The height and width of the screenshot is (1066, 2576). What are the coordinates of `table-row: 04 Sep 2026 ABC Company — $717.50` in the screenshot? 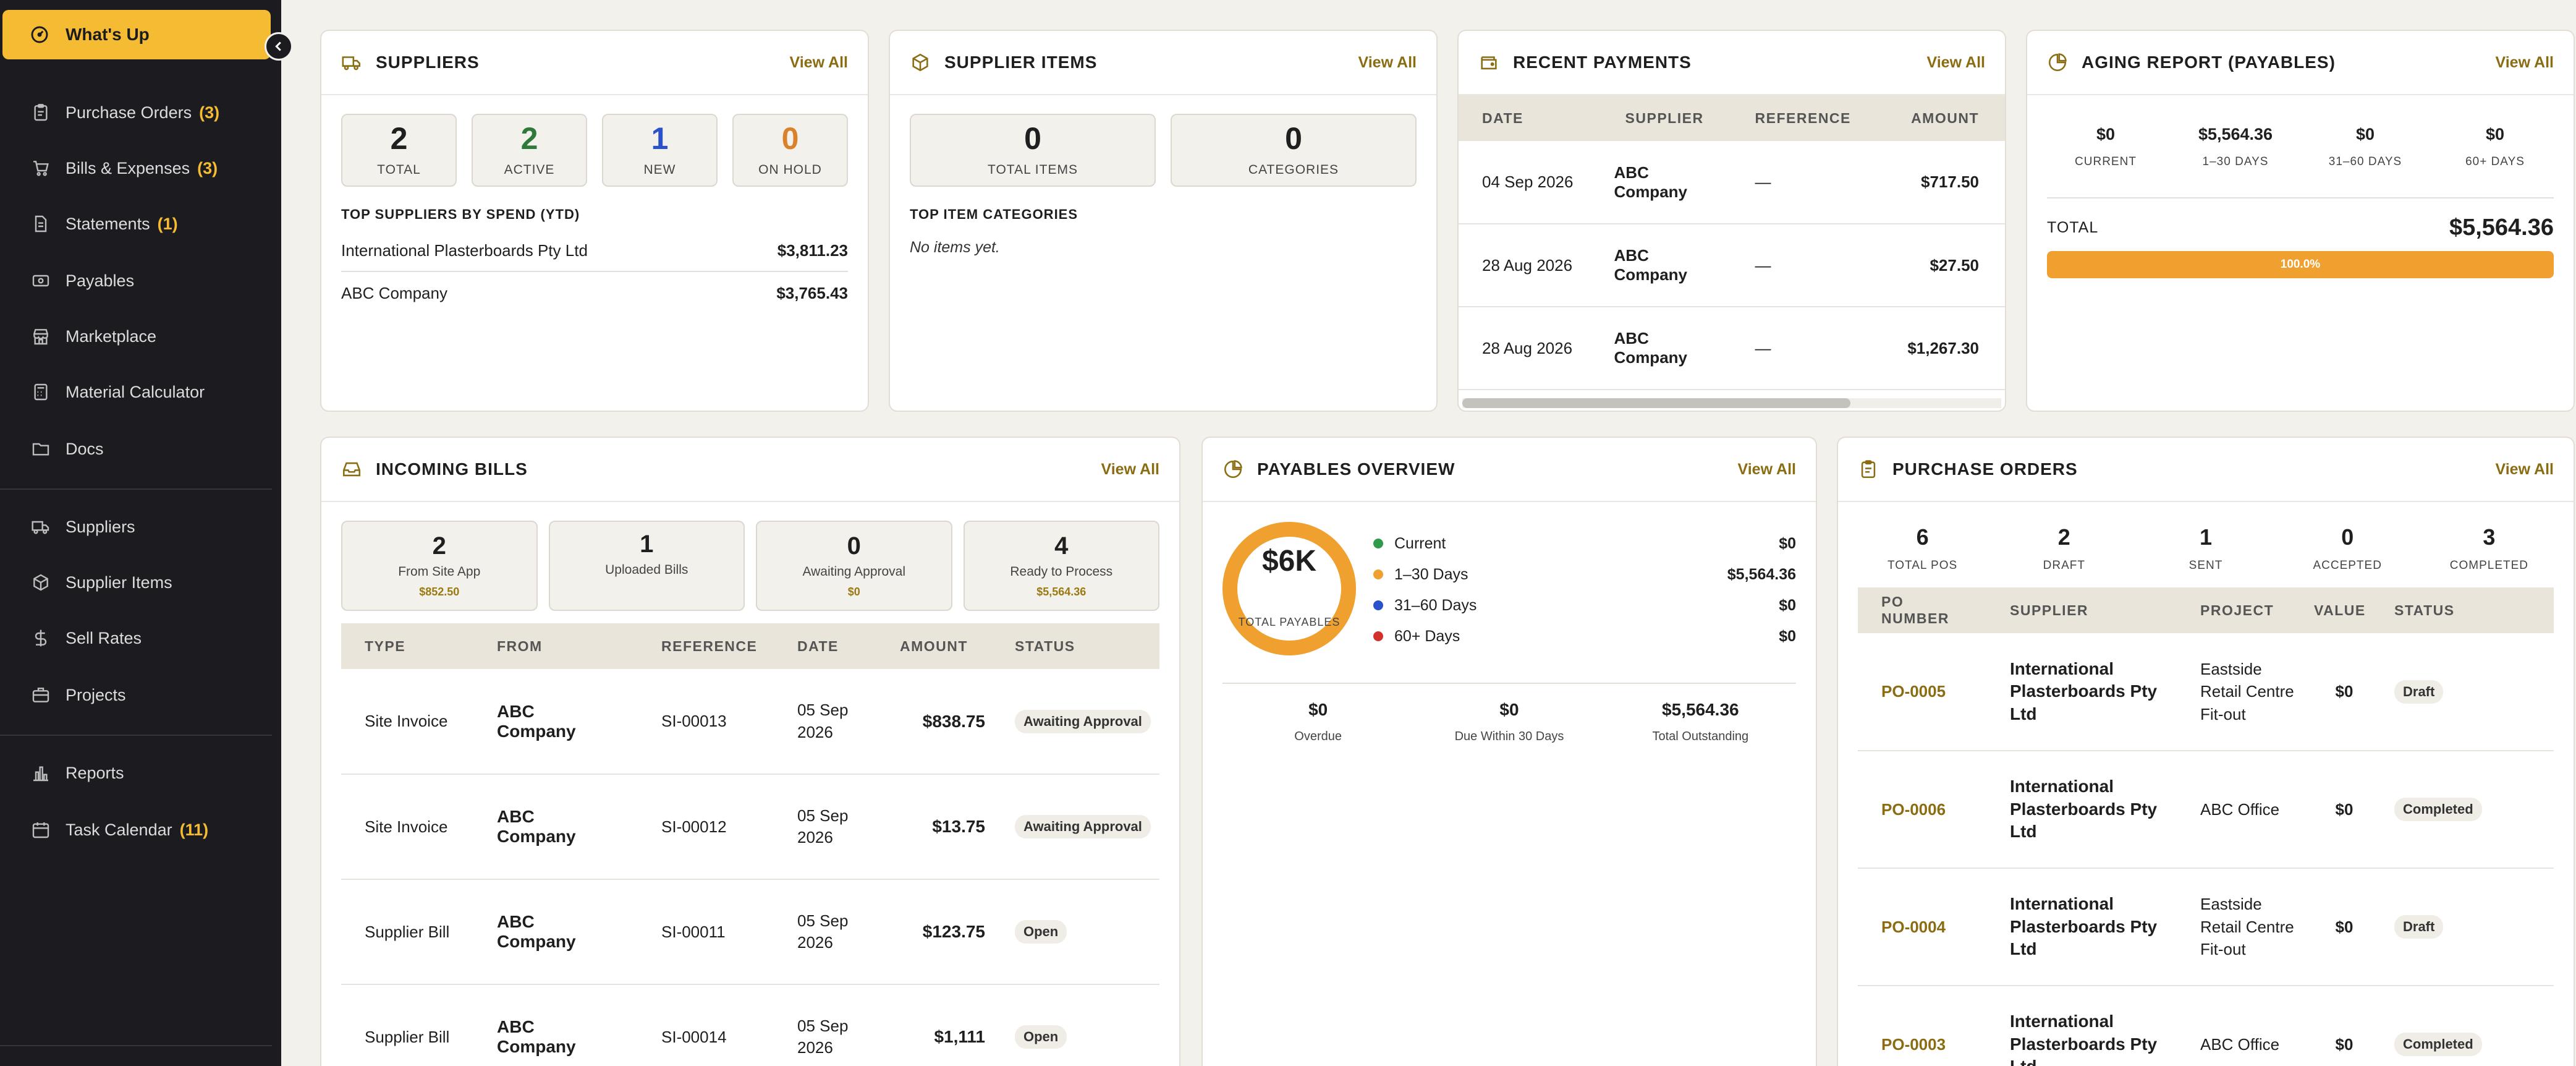 It's located at (1732, 182).